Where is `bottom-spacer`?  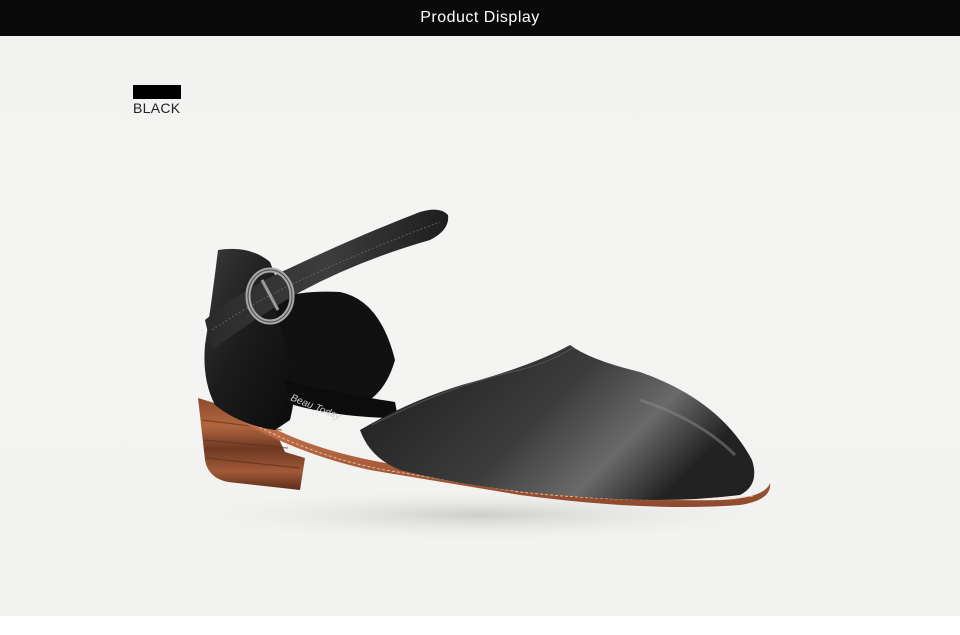 bottom-spacer is located at coordinates (480, 625).